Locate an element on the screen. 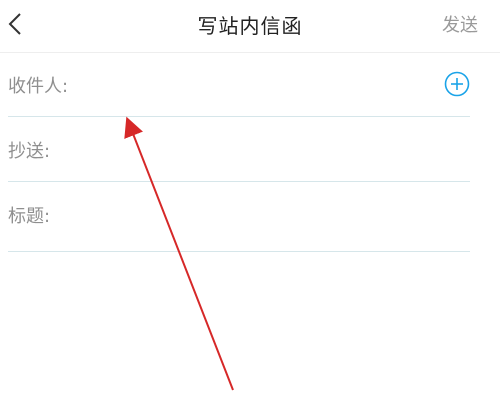  add-recipient-button is located at coordinates (457, 84).